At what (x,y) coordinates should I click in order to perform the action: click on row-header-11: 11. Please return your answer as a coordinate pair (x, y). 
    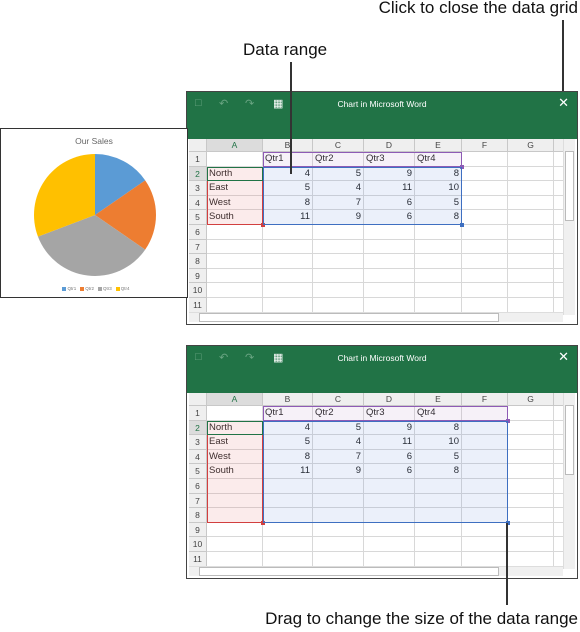
    Looking at the image, I should click on (198, 305).